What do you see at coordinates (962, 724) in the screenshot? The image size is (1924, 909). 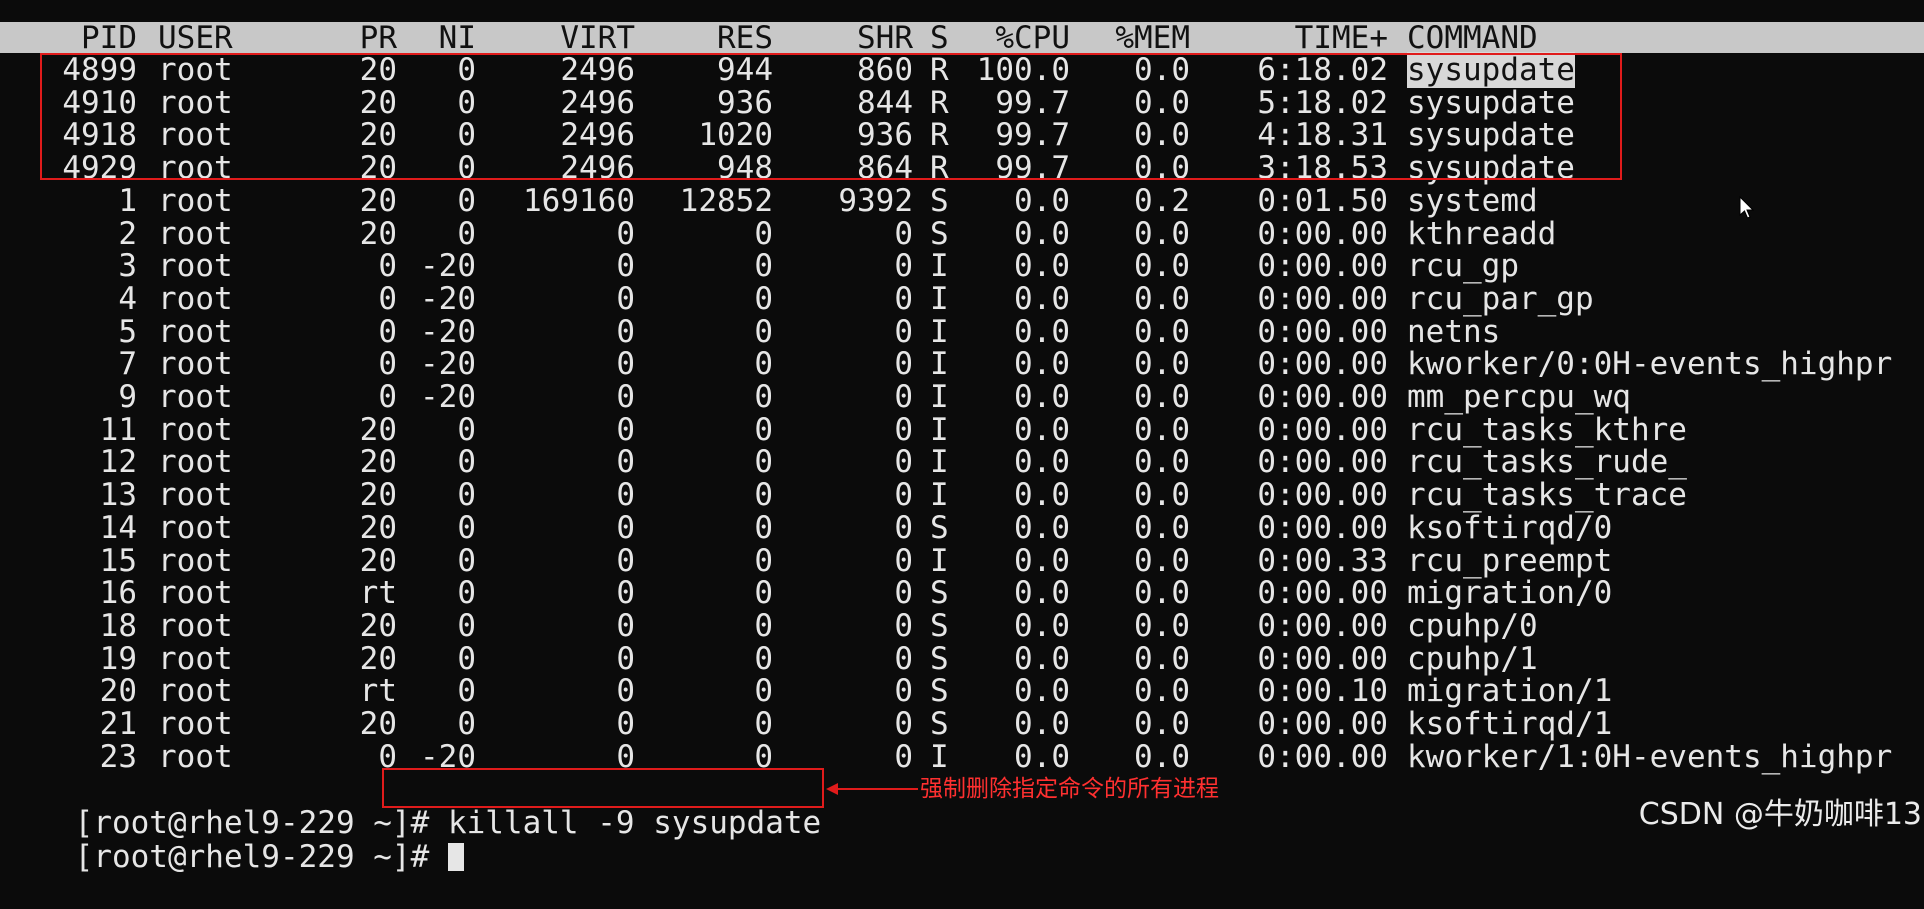 I see `process-row: 21 root 20 0 0 0 0 S 0.0 0.0 0:00.00 ksoftirqd/1` at bounding box center [962, 724].